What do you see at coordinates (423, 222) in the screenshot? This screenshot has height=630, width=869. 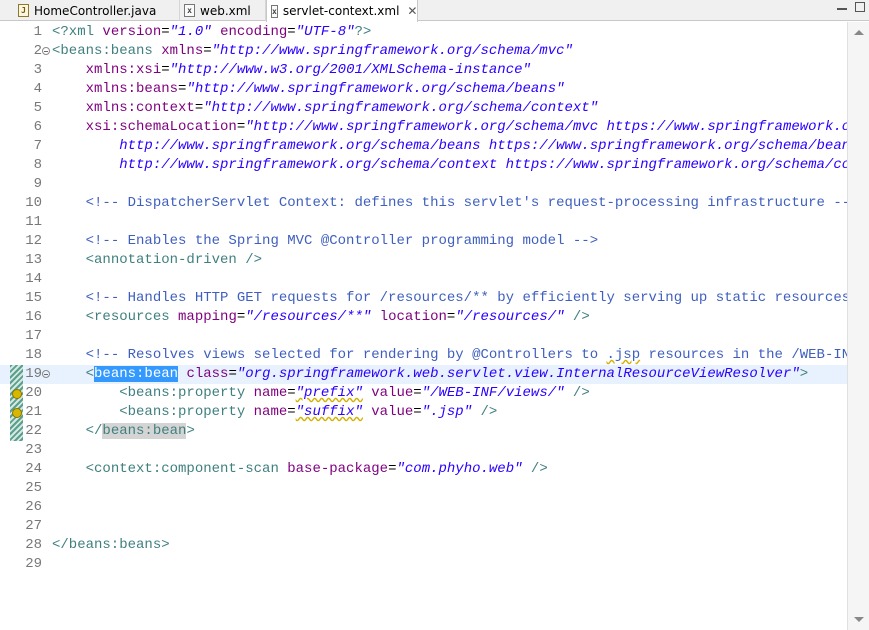 I see `code-line: 11` at bounding box center [423, 222].